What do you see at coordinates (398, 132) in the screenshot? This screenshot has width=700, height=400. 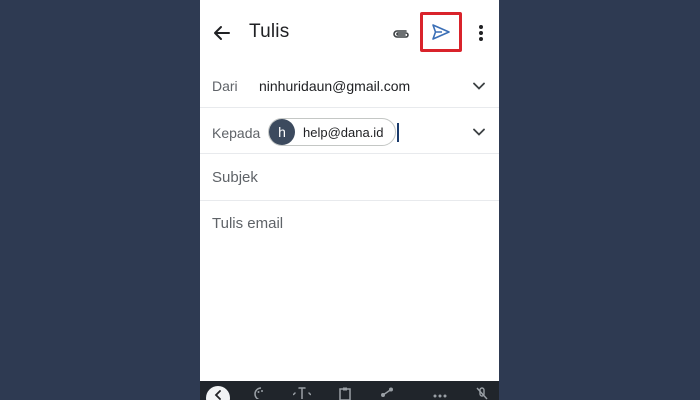 I see `text-cursor` at bounding box center [398, 132].